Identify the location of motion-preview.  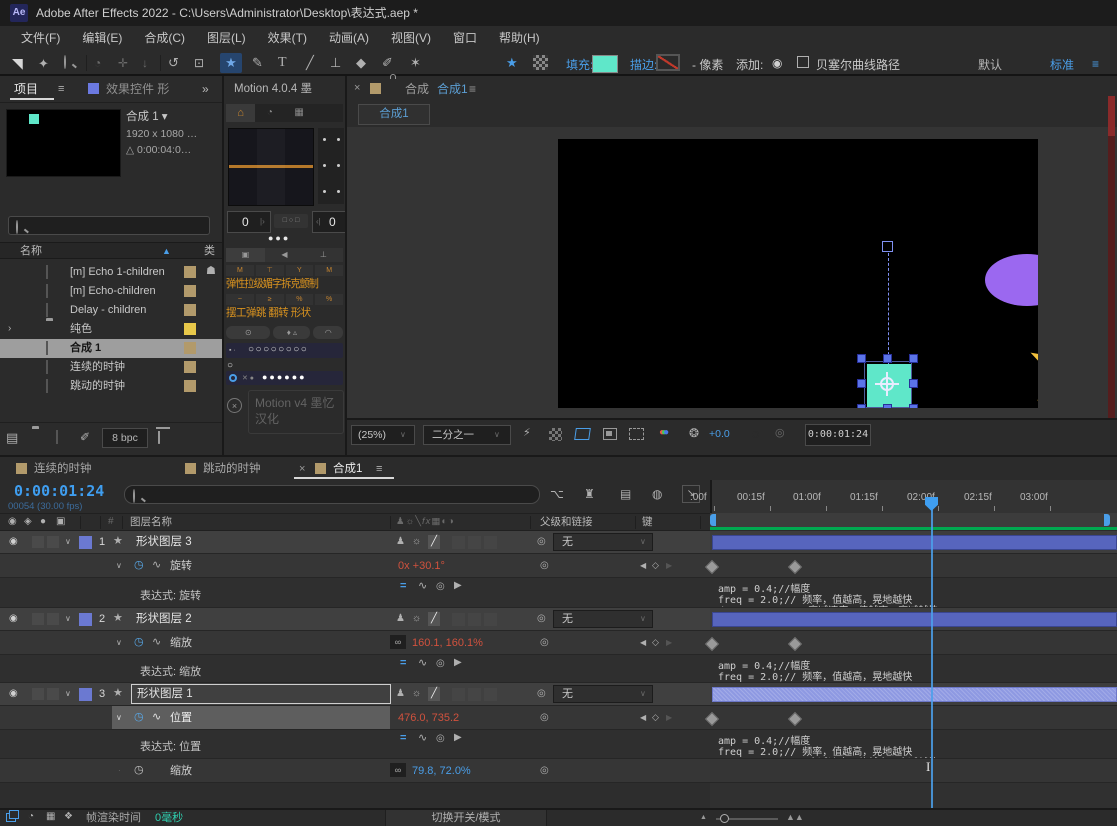
(271, 167).